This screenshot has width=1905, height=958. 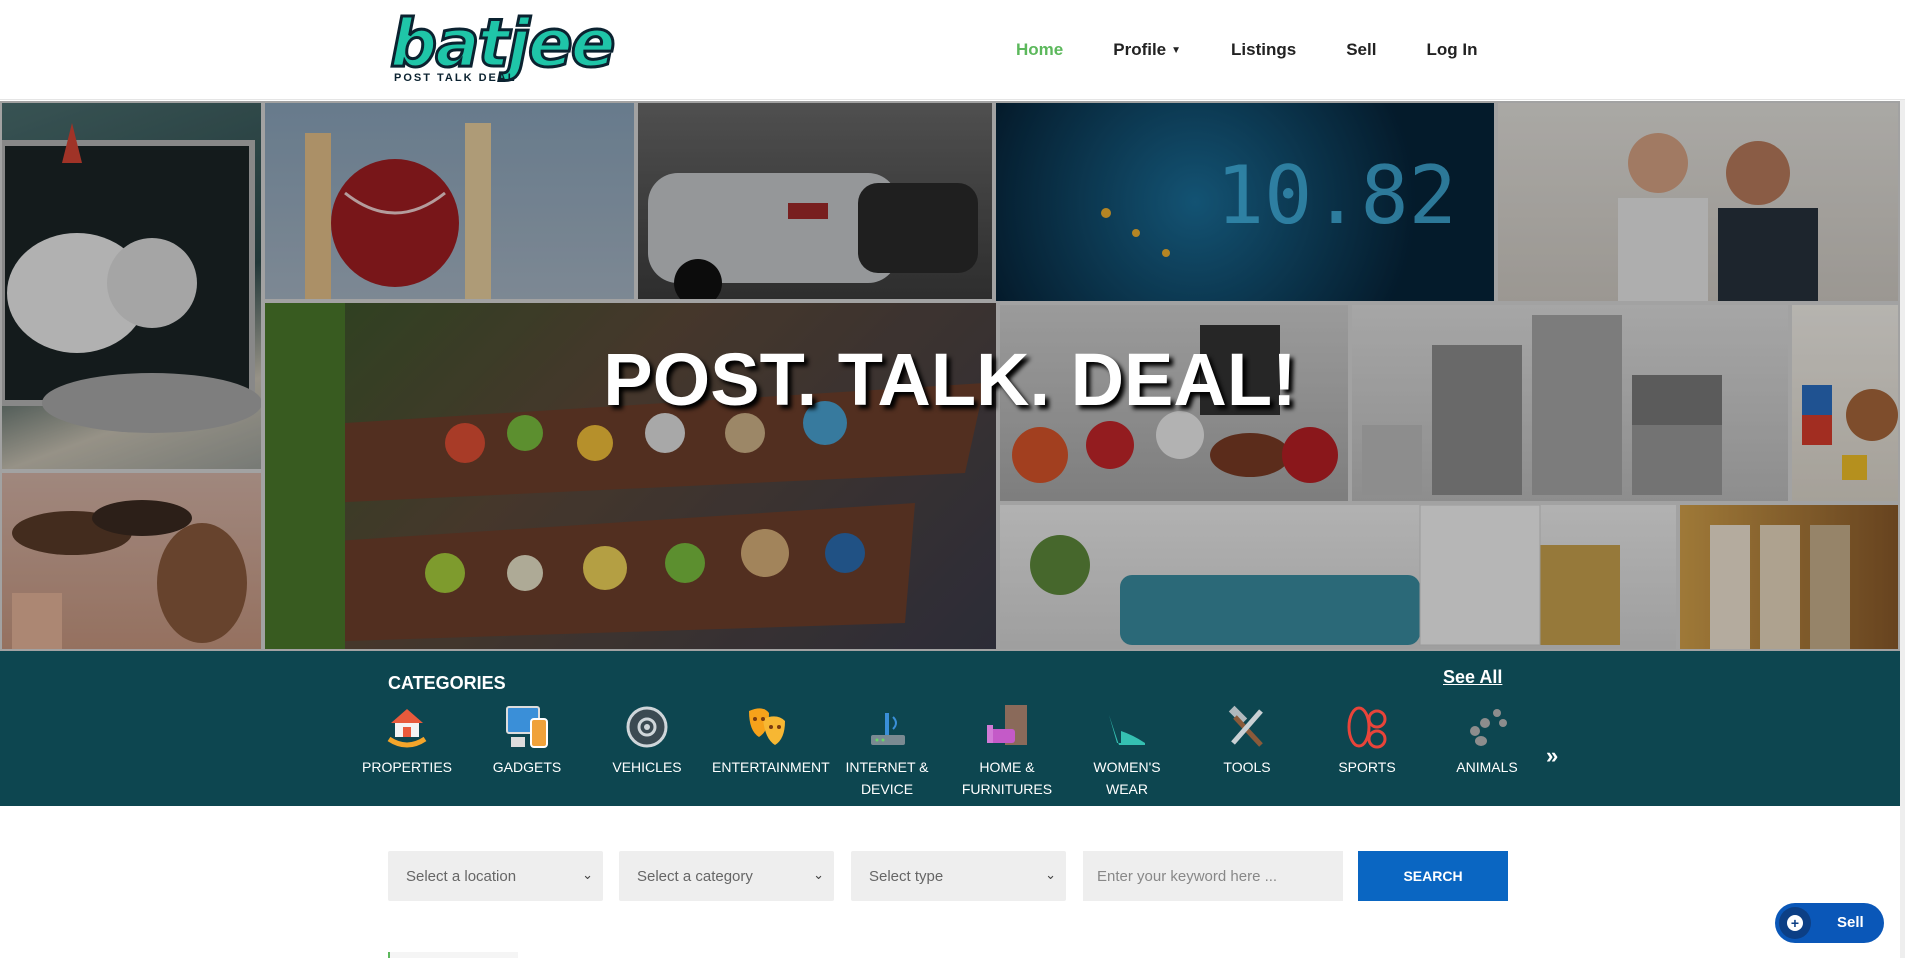 I want to click on category-label: WOMEN'S WEAR, so click(x=1127, y=778).